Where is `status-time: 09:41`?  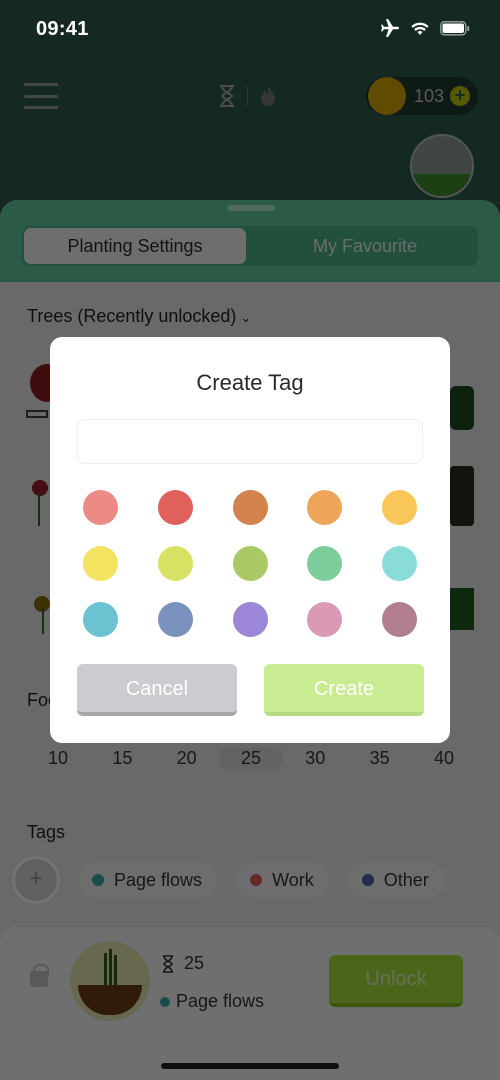 status-time: 09:41 is located at coordinates (62, 29).